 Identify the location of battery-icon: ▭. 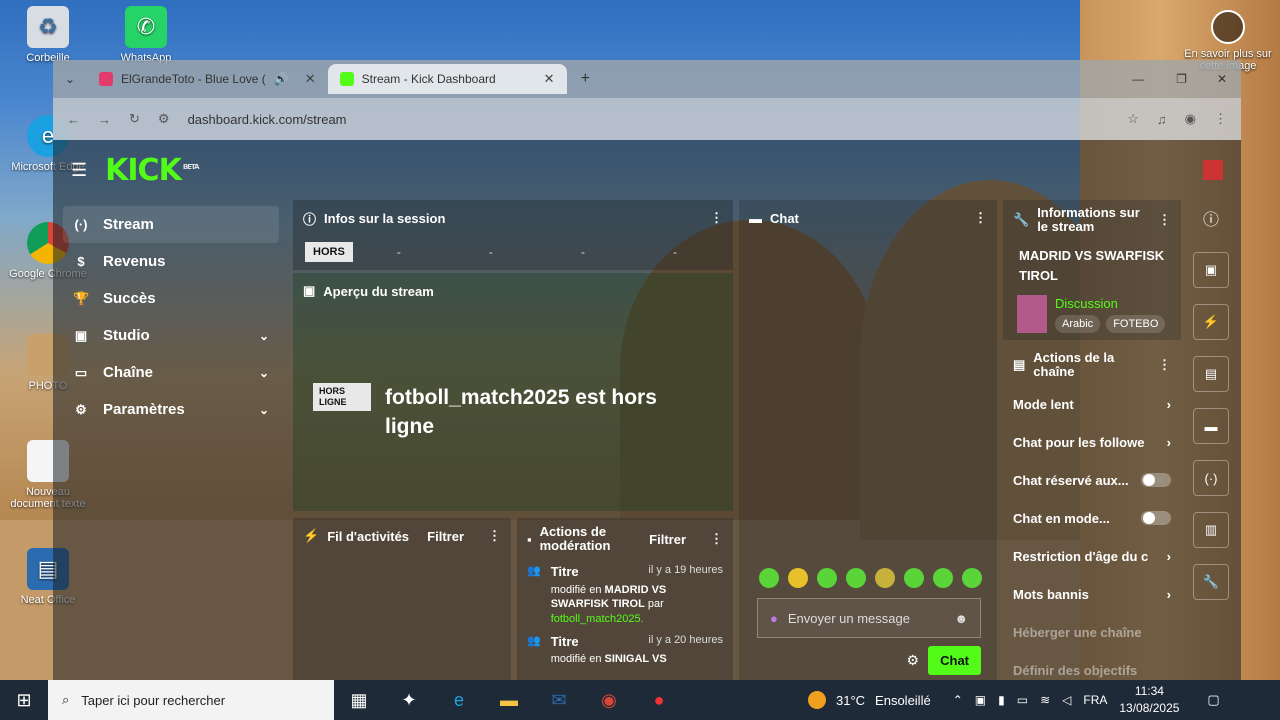
(1022, 700).